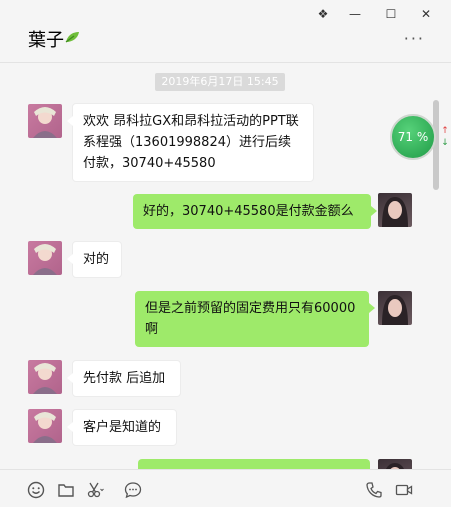  I want to click on minimize-icon: —, so click(355, 14).